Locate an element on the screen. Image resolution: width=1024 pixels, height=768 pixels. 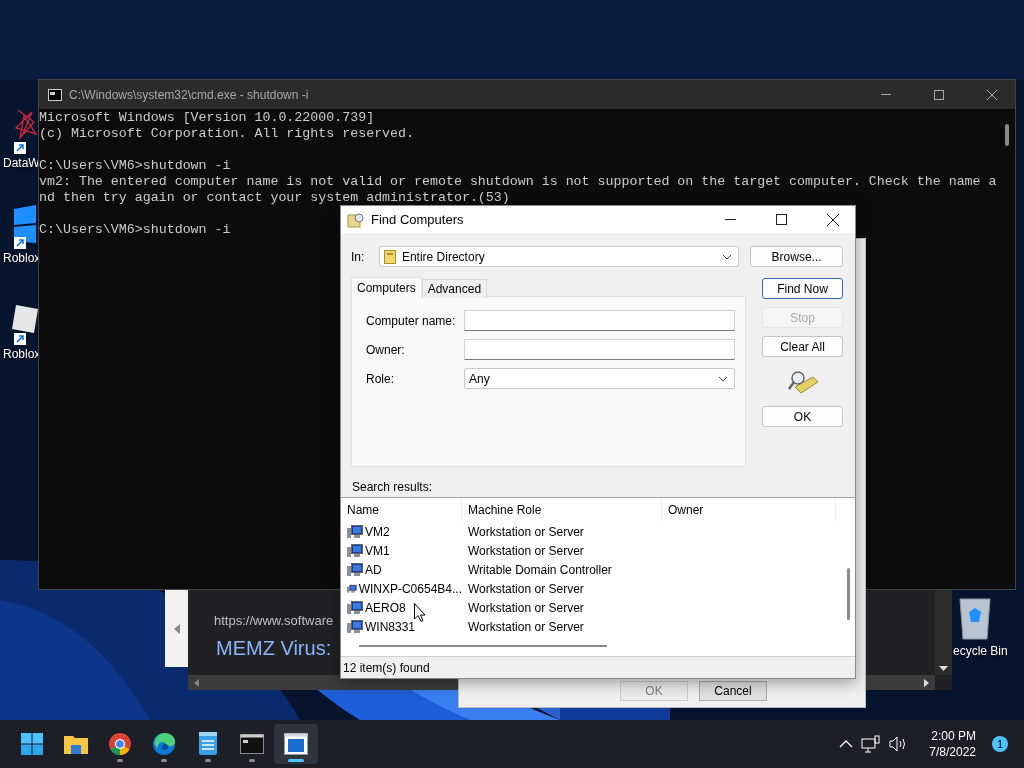
location-dropdown: Entire Directory is located at coordinates (559, 256).